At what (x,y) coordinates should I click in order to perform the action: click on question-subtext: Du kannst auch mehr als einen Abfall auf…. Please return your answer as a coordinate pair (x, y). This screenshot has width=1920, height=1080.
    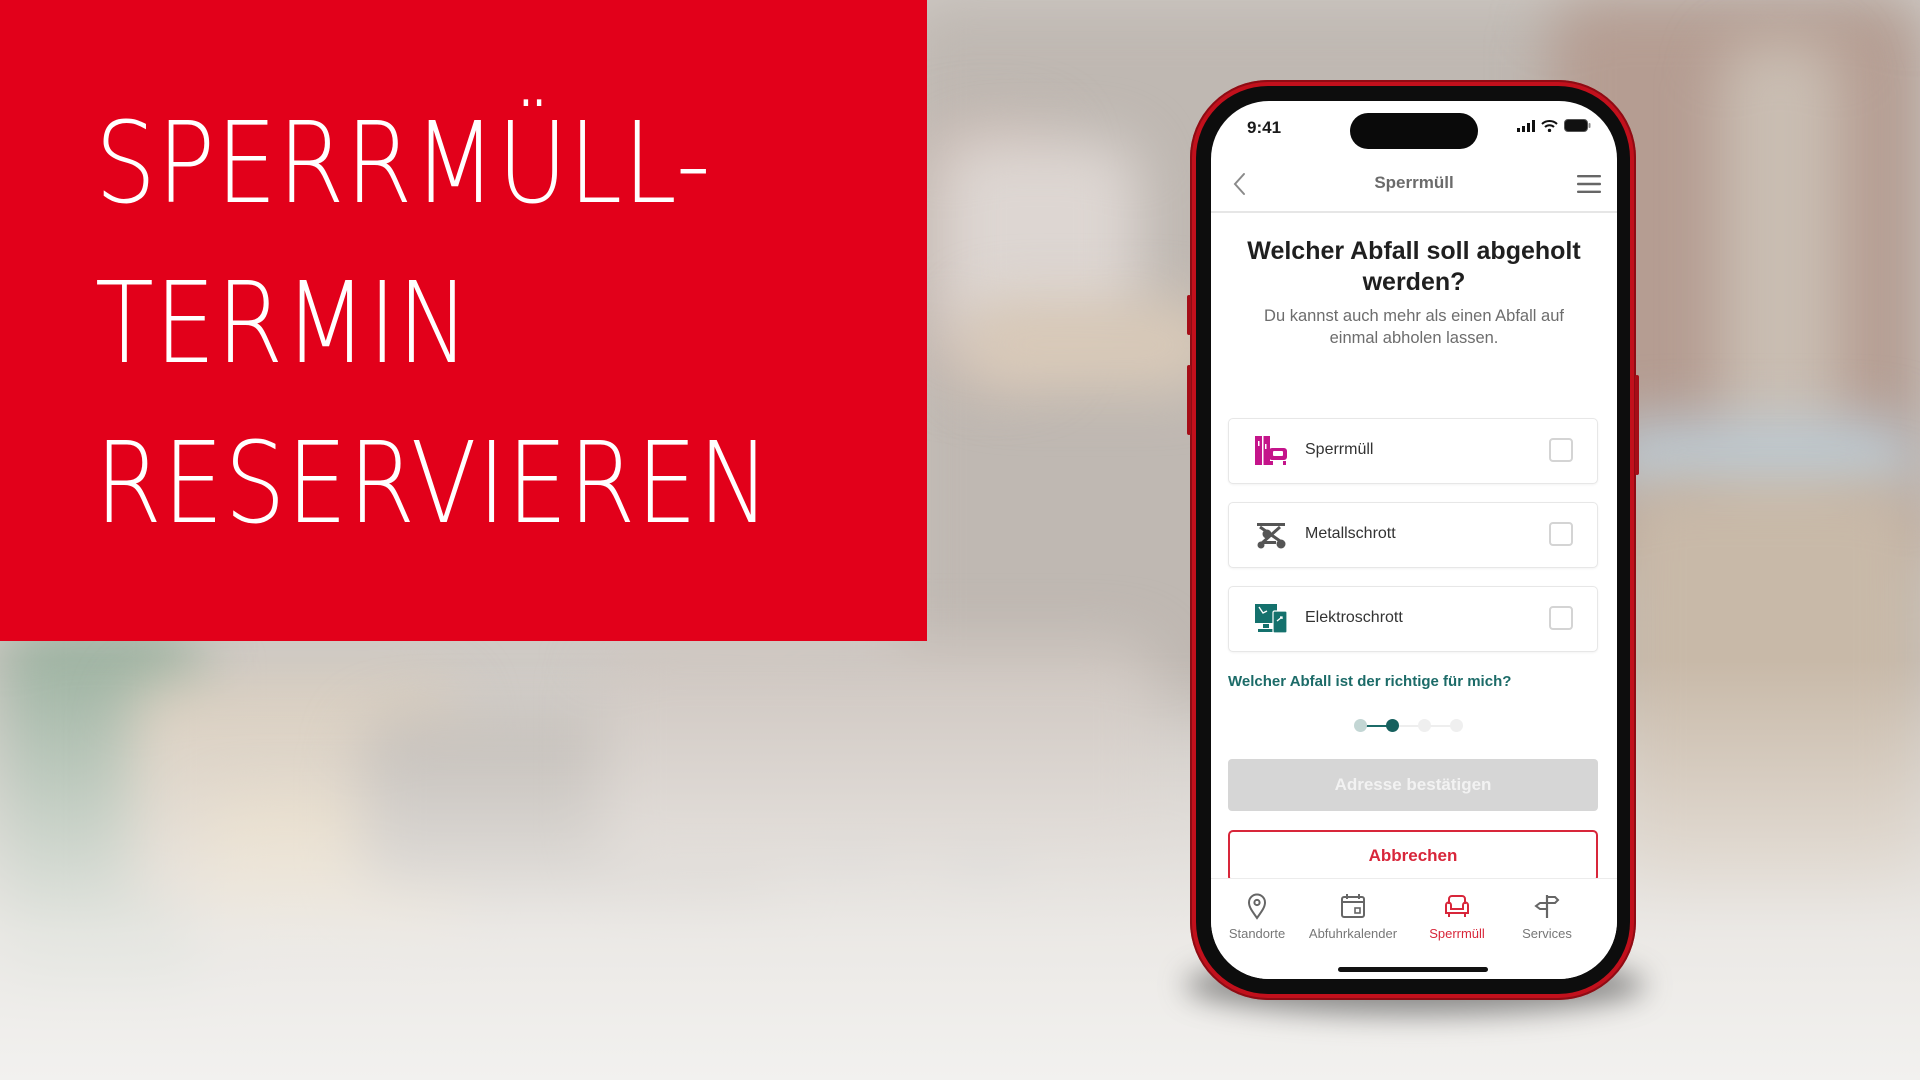
    Looking at the image, I should click on (1414, 327).